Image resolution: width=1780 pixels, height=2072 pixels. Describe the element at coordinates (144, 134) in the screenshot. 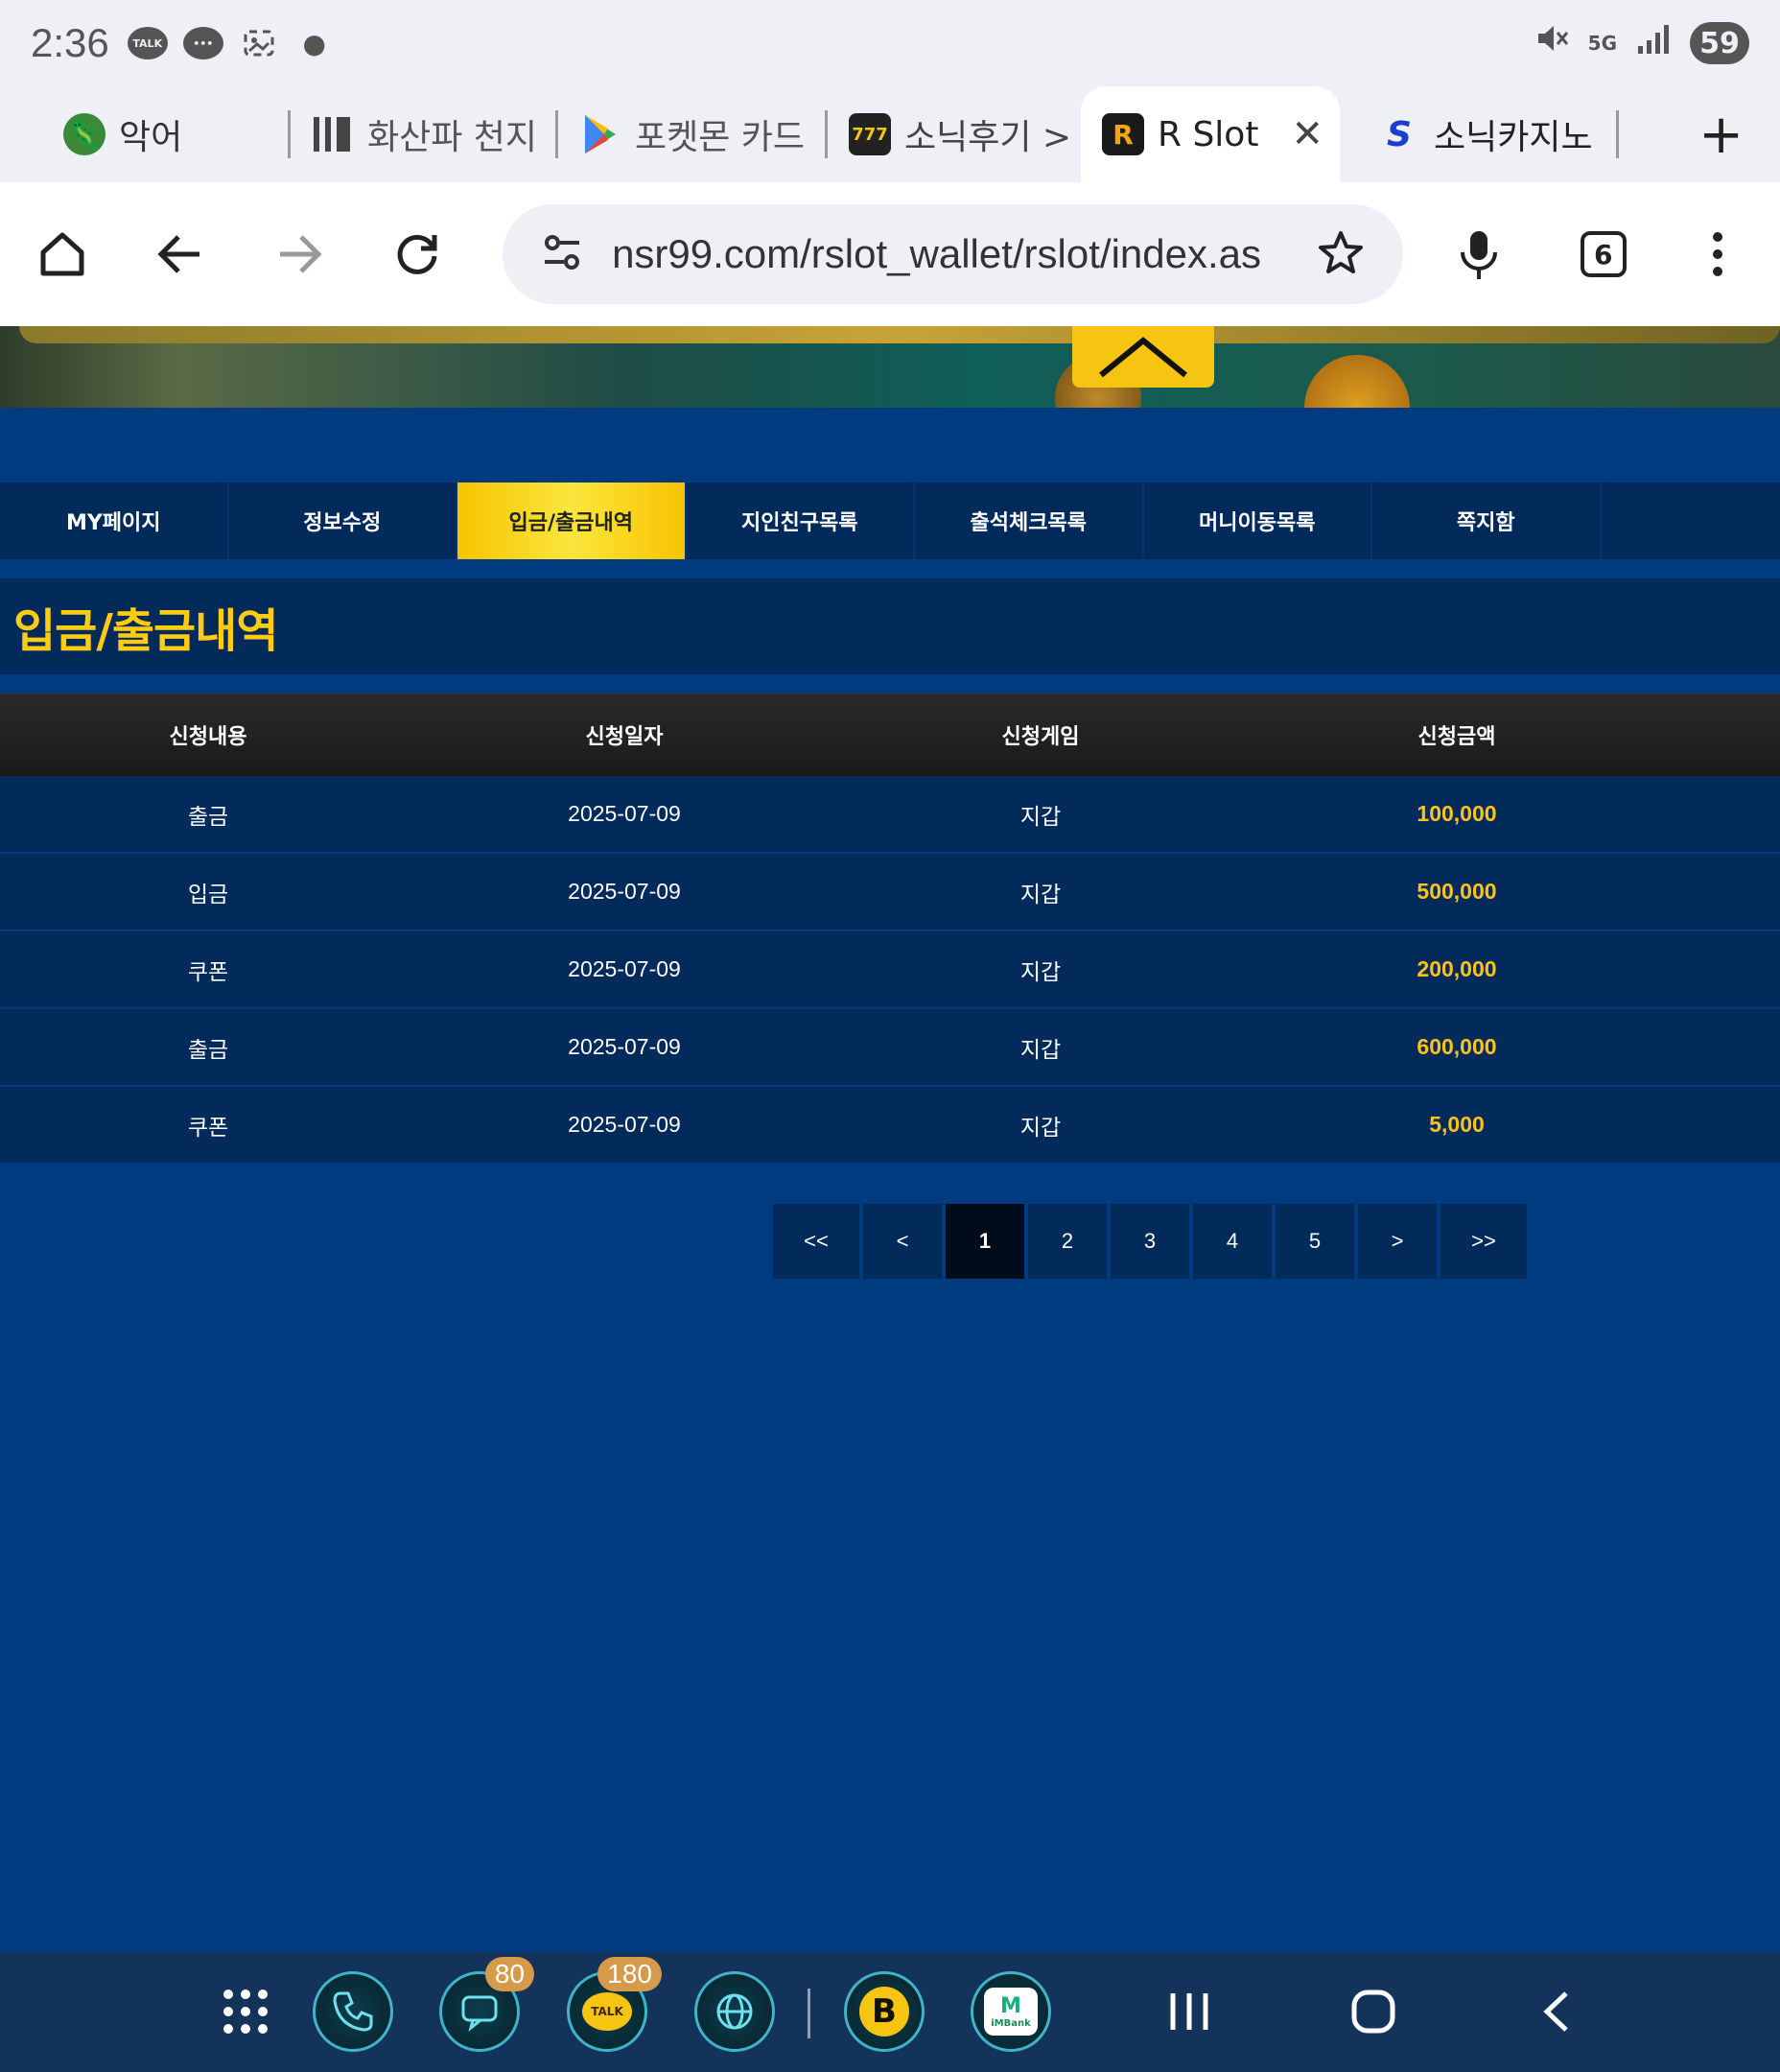

I see `browser-tab: 🦎 악어` at that location.